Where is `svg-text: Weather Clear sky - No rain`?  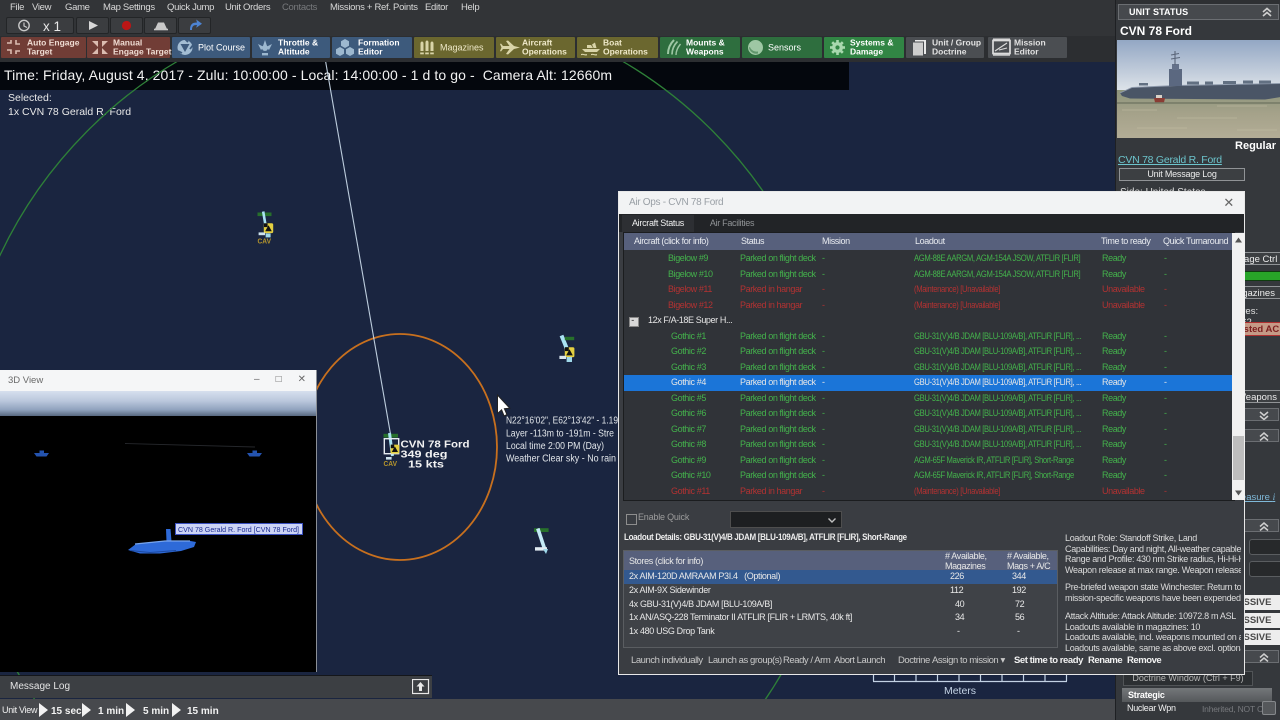 svg-text: Weather Clear sky - No rain is located at coordinates (561, 459).